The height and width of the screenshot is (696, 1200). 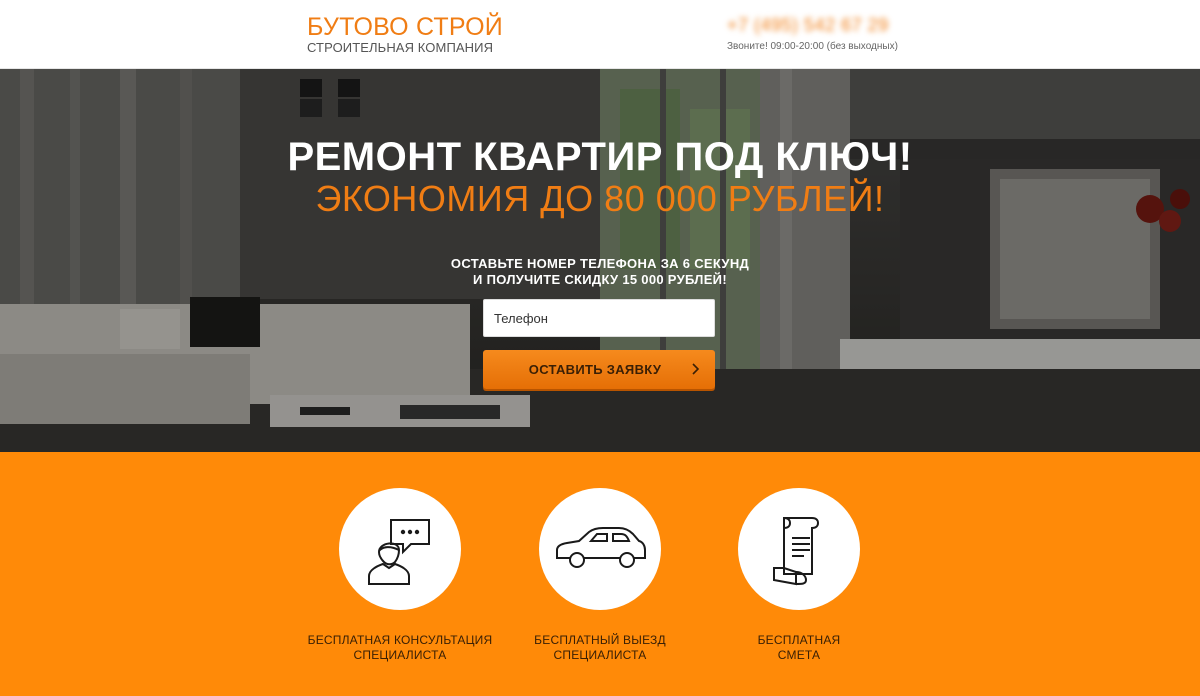 I want to click on phone-number: +7 (495) 542 67 29, so click(x=812, y=25).